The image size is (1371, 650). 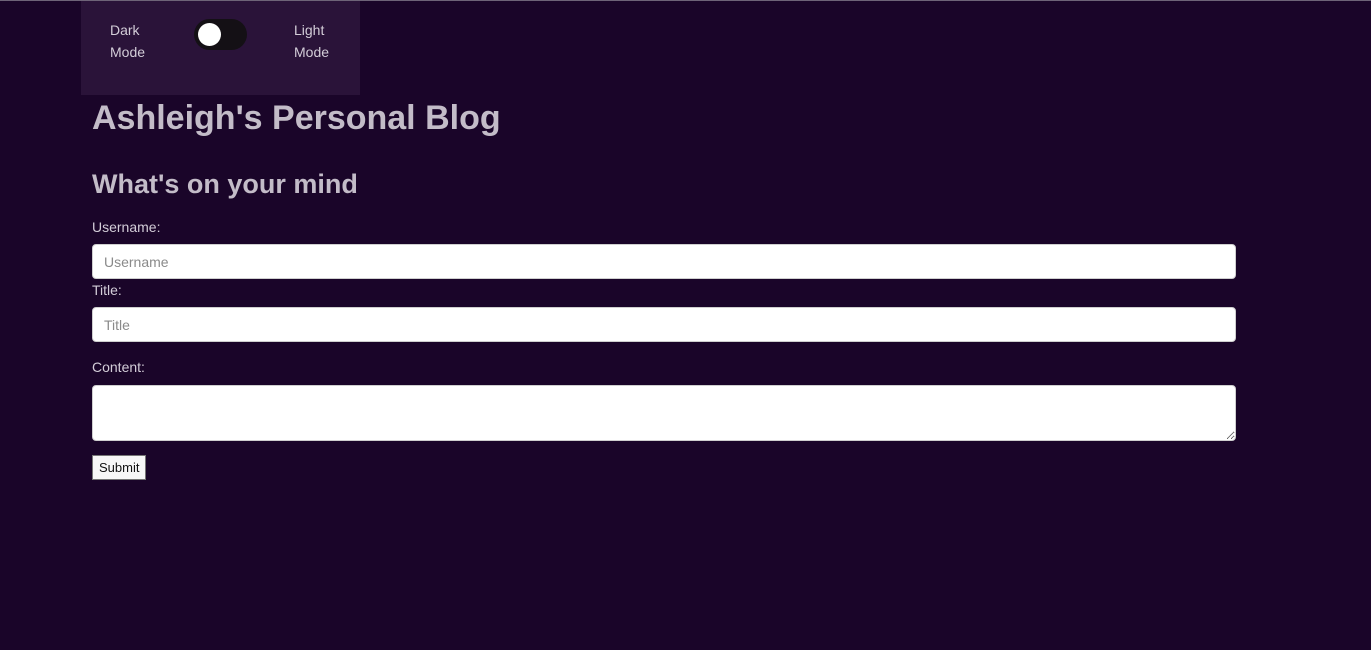 I want to click on page-title: Ashleigh's Personal Blog, so click(x=296, y=118).